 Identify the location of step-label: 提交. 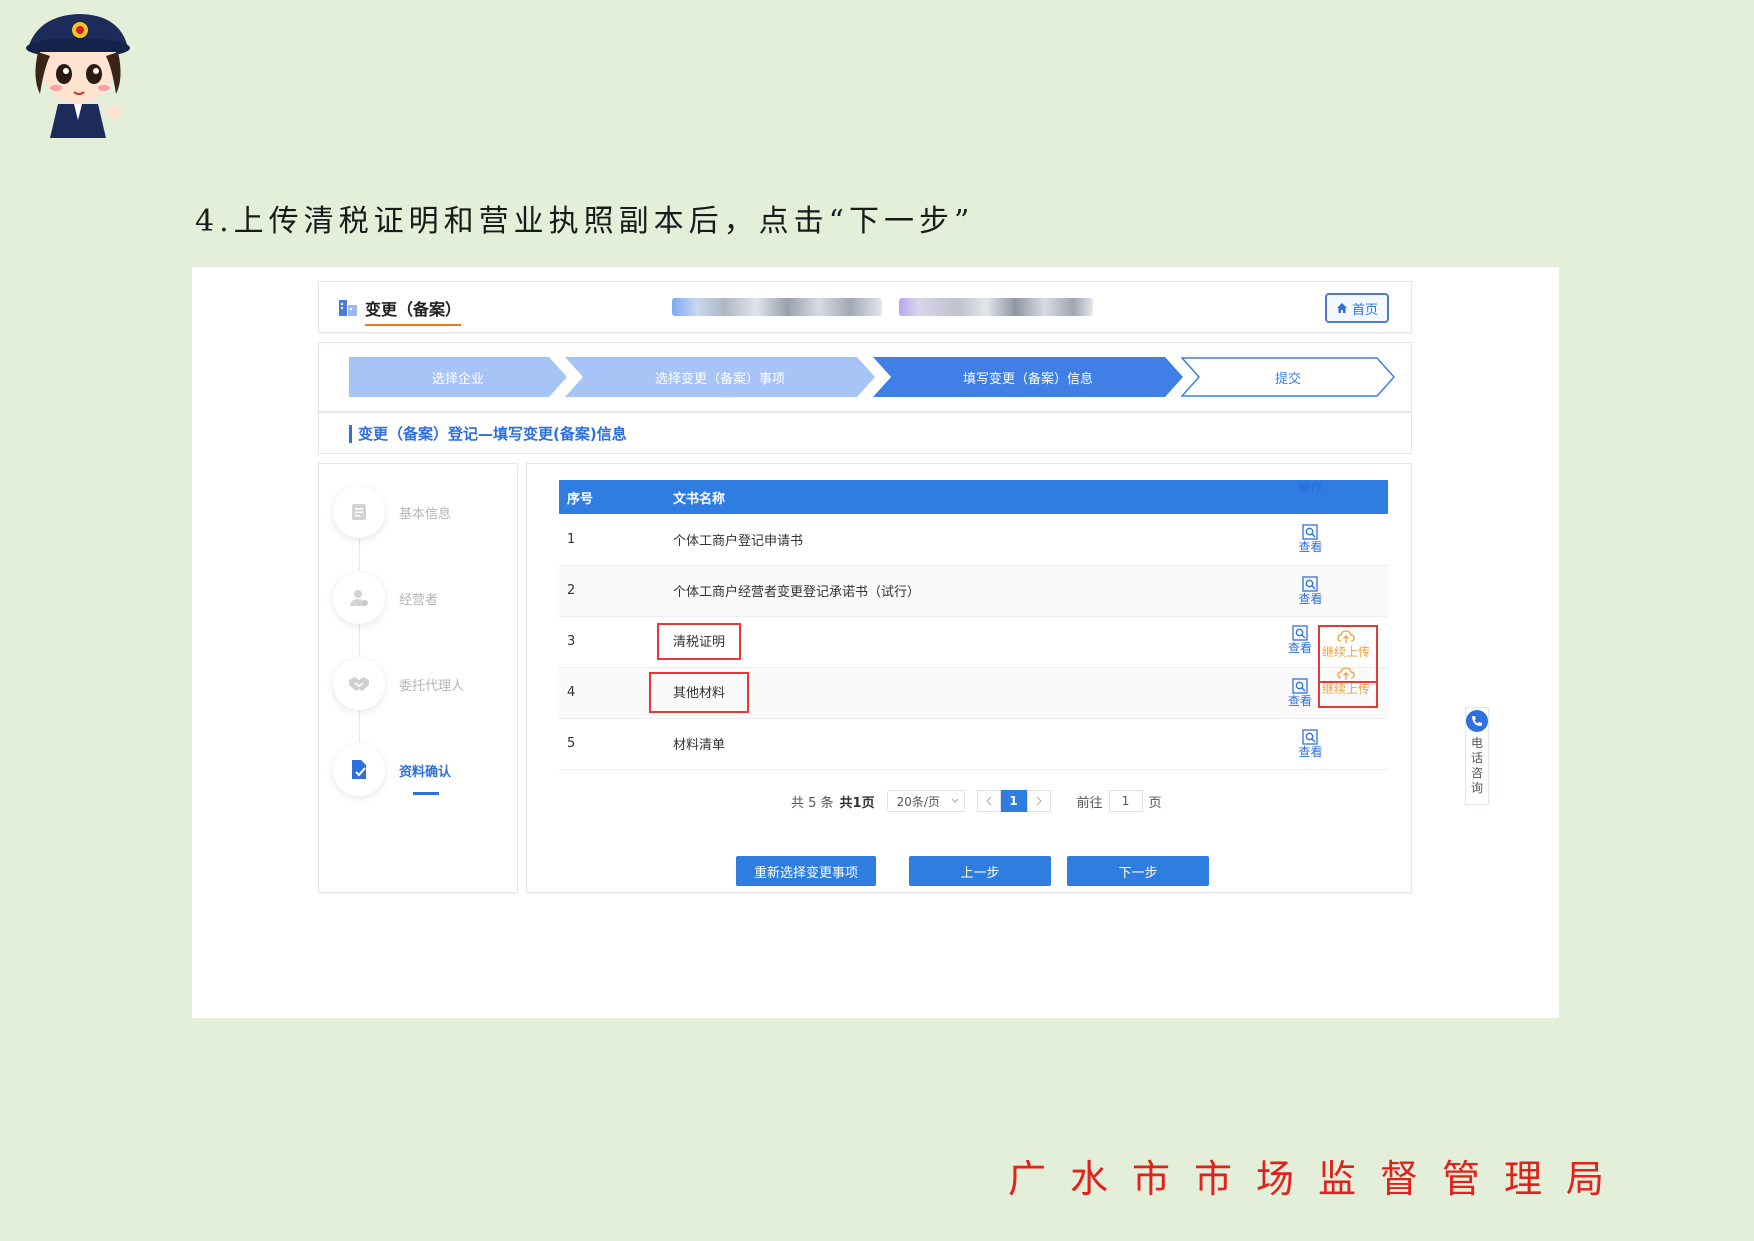
(1287, 379).